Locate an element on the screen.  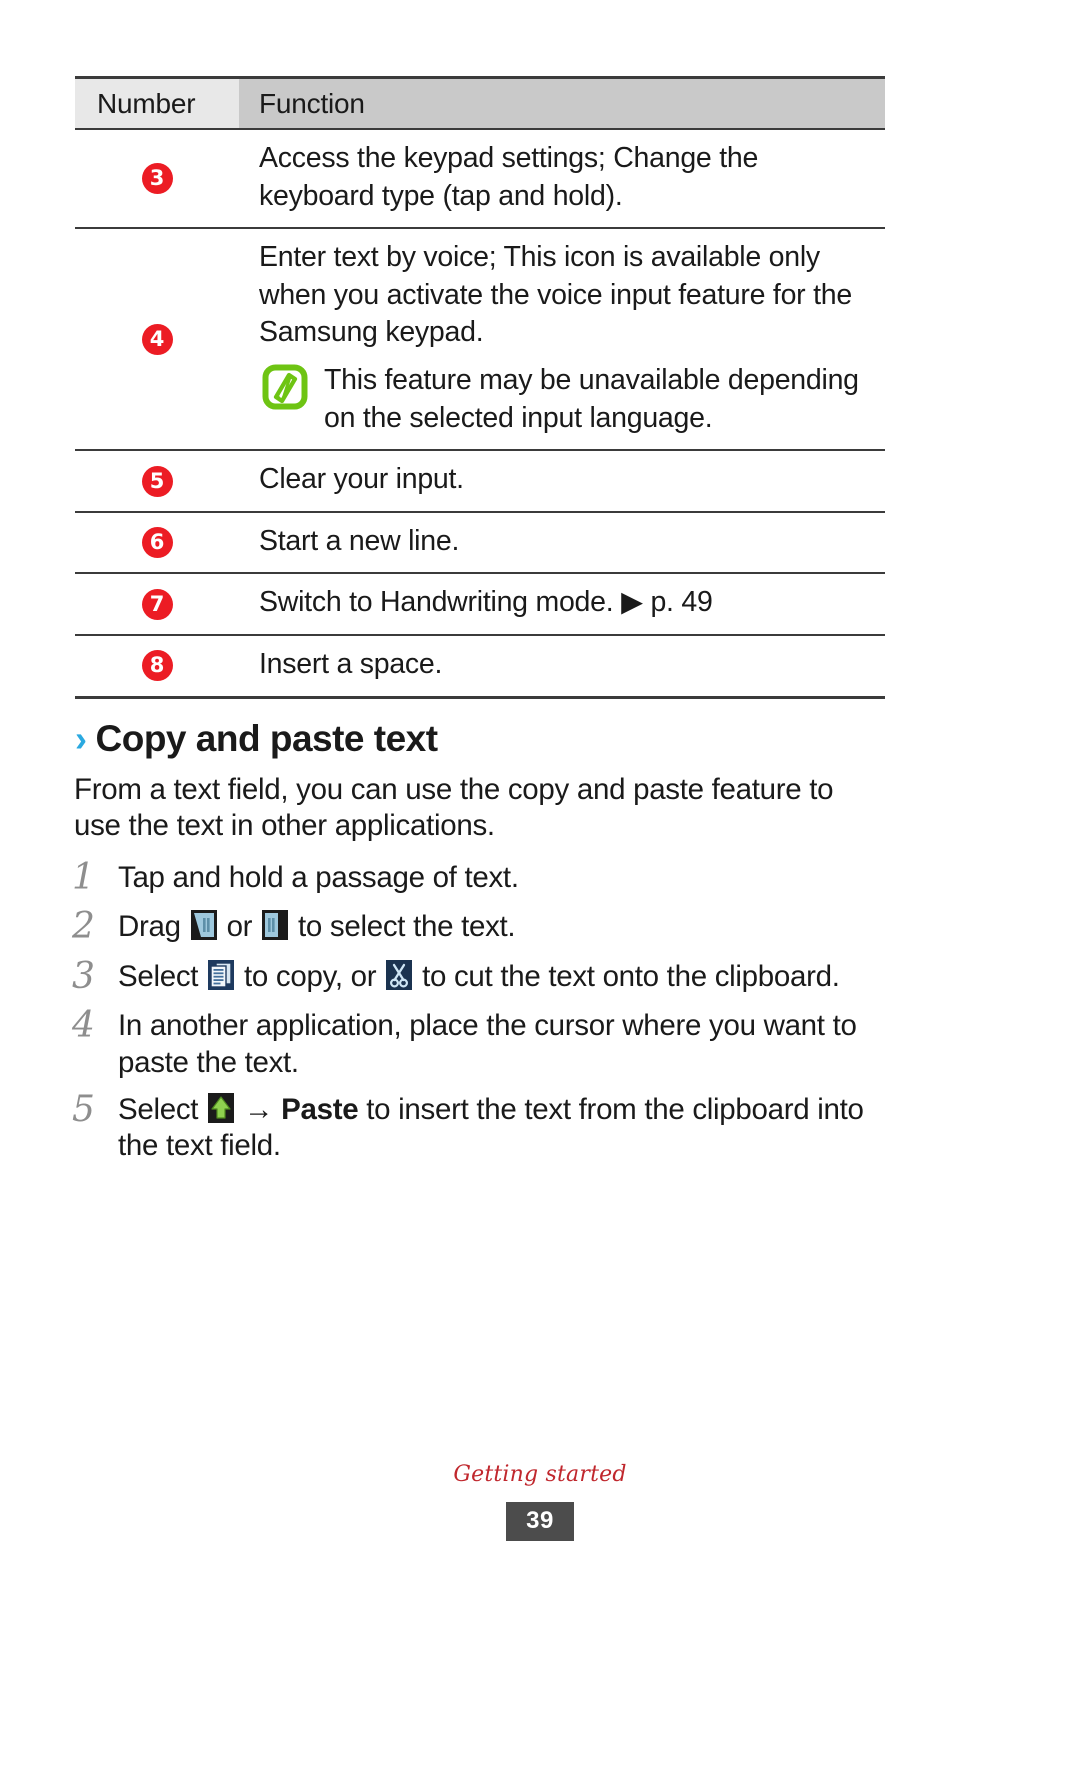
table-row: 6 Start a new line. is located at coordinates (480, 543).